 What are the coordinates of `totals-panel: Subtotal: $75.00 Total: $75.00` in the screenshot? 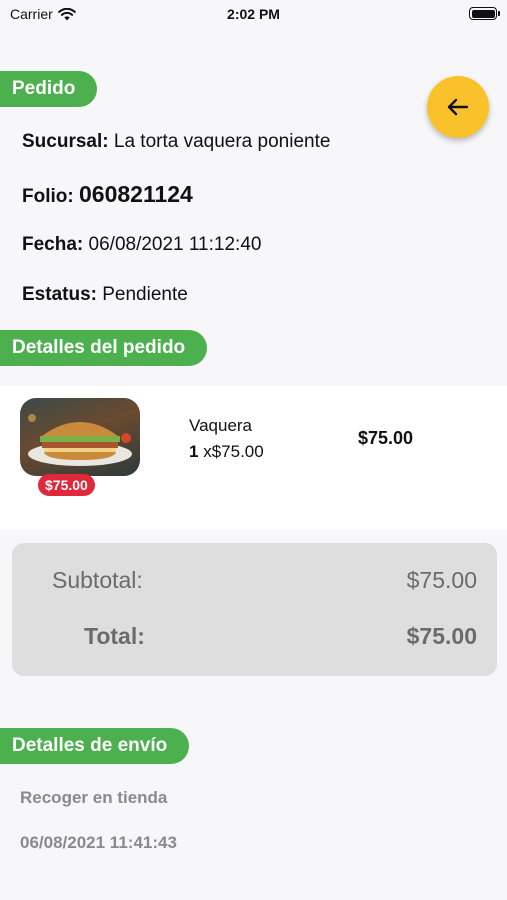 It's located at (254, 609).